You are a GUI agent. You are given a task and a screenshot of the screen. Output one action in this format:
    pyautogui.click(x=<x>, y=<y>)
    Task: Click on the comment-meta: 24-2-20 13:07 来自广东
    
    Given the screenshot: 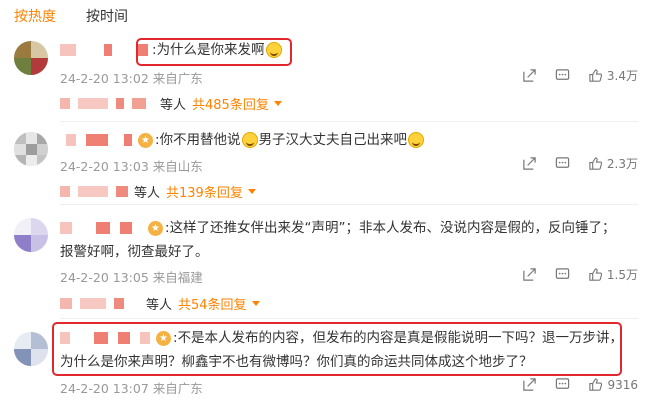 What is the action you would take?
    pyautogui.click(x=131, y=388)
    